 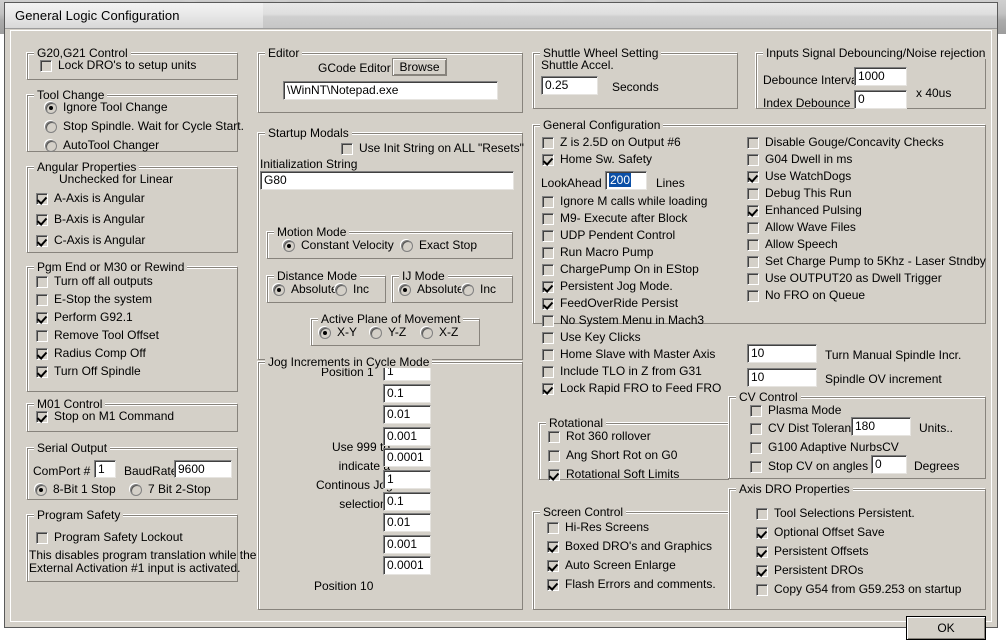 I want to click on radio-serial-bits-0: 8-Bit 1 Stop, so click(x=75, y=489).